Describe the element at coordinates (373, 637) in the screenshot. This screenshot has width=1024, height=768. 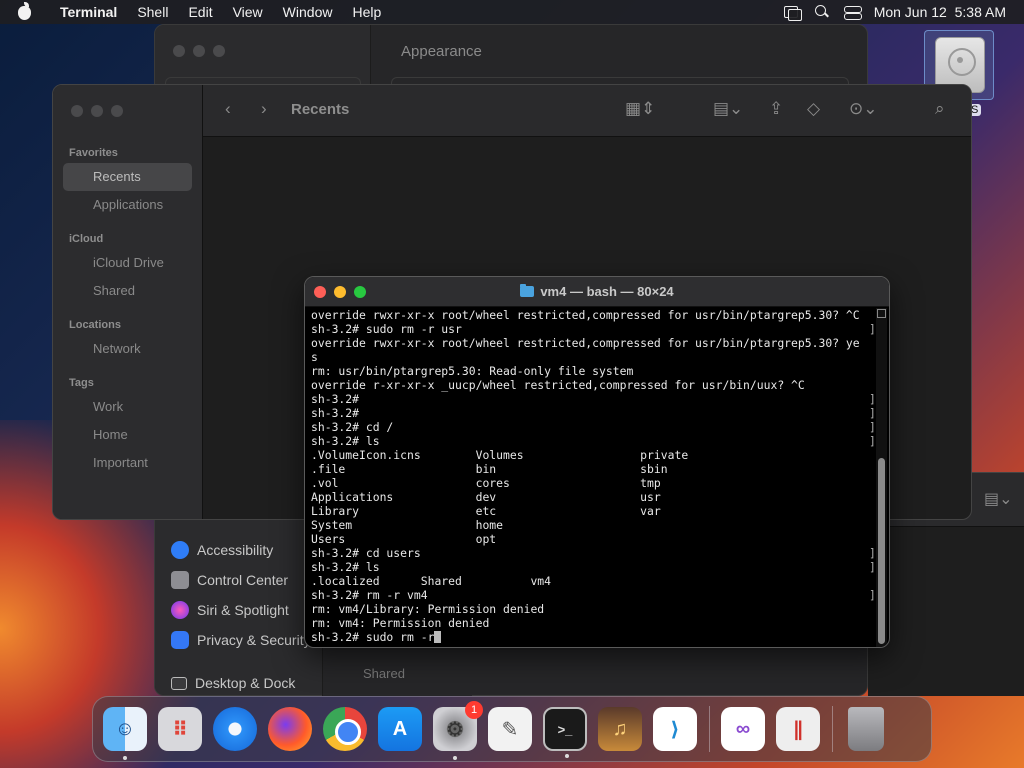
I see `terminal-prompt-text: sh-3.2# sudo rm -r` at that location.